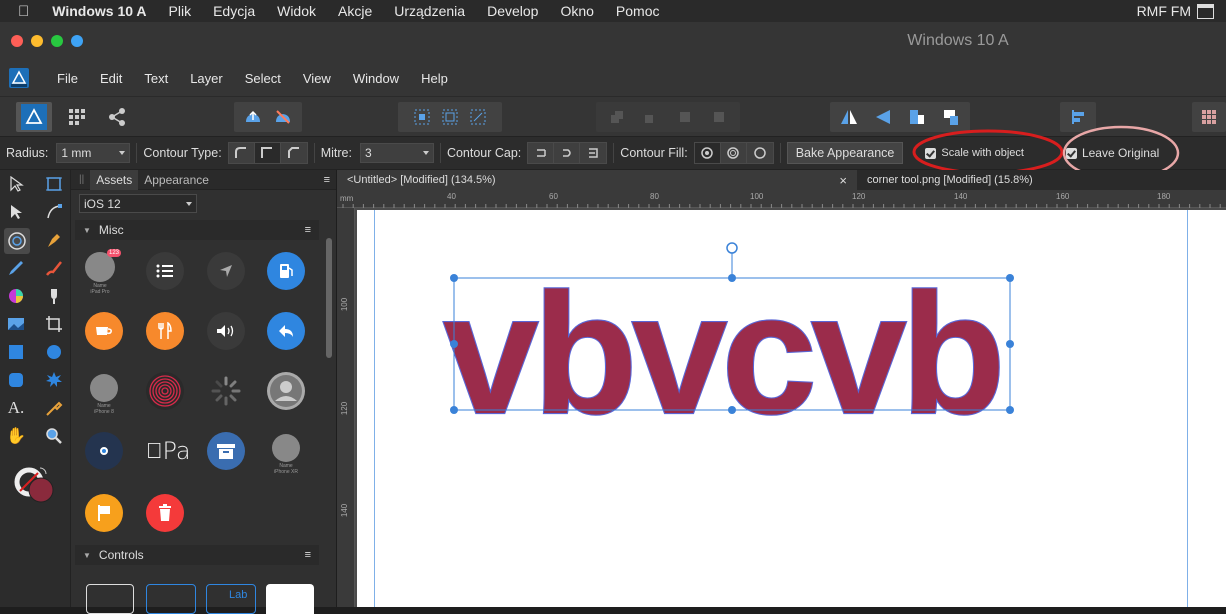 Image resolution: width=1226 pixels, height=614 pixels. What do you see at coordinates (1205, 11) in the screenshot?
I see `calendar-icon` at bounding box center [1205, 11].